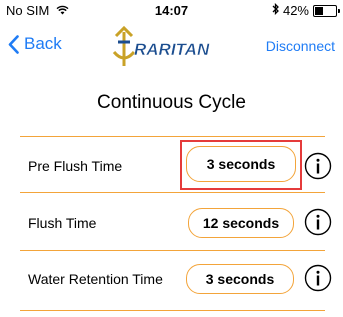 The image size is (343, 317). What do you see at coordinates (75, 166) in the screenshot?
I see `setting-label: Pre Flush Time` at bounding box center [75, 166].